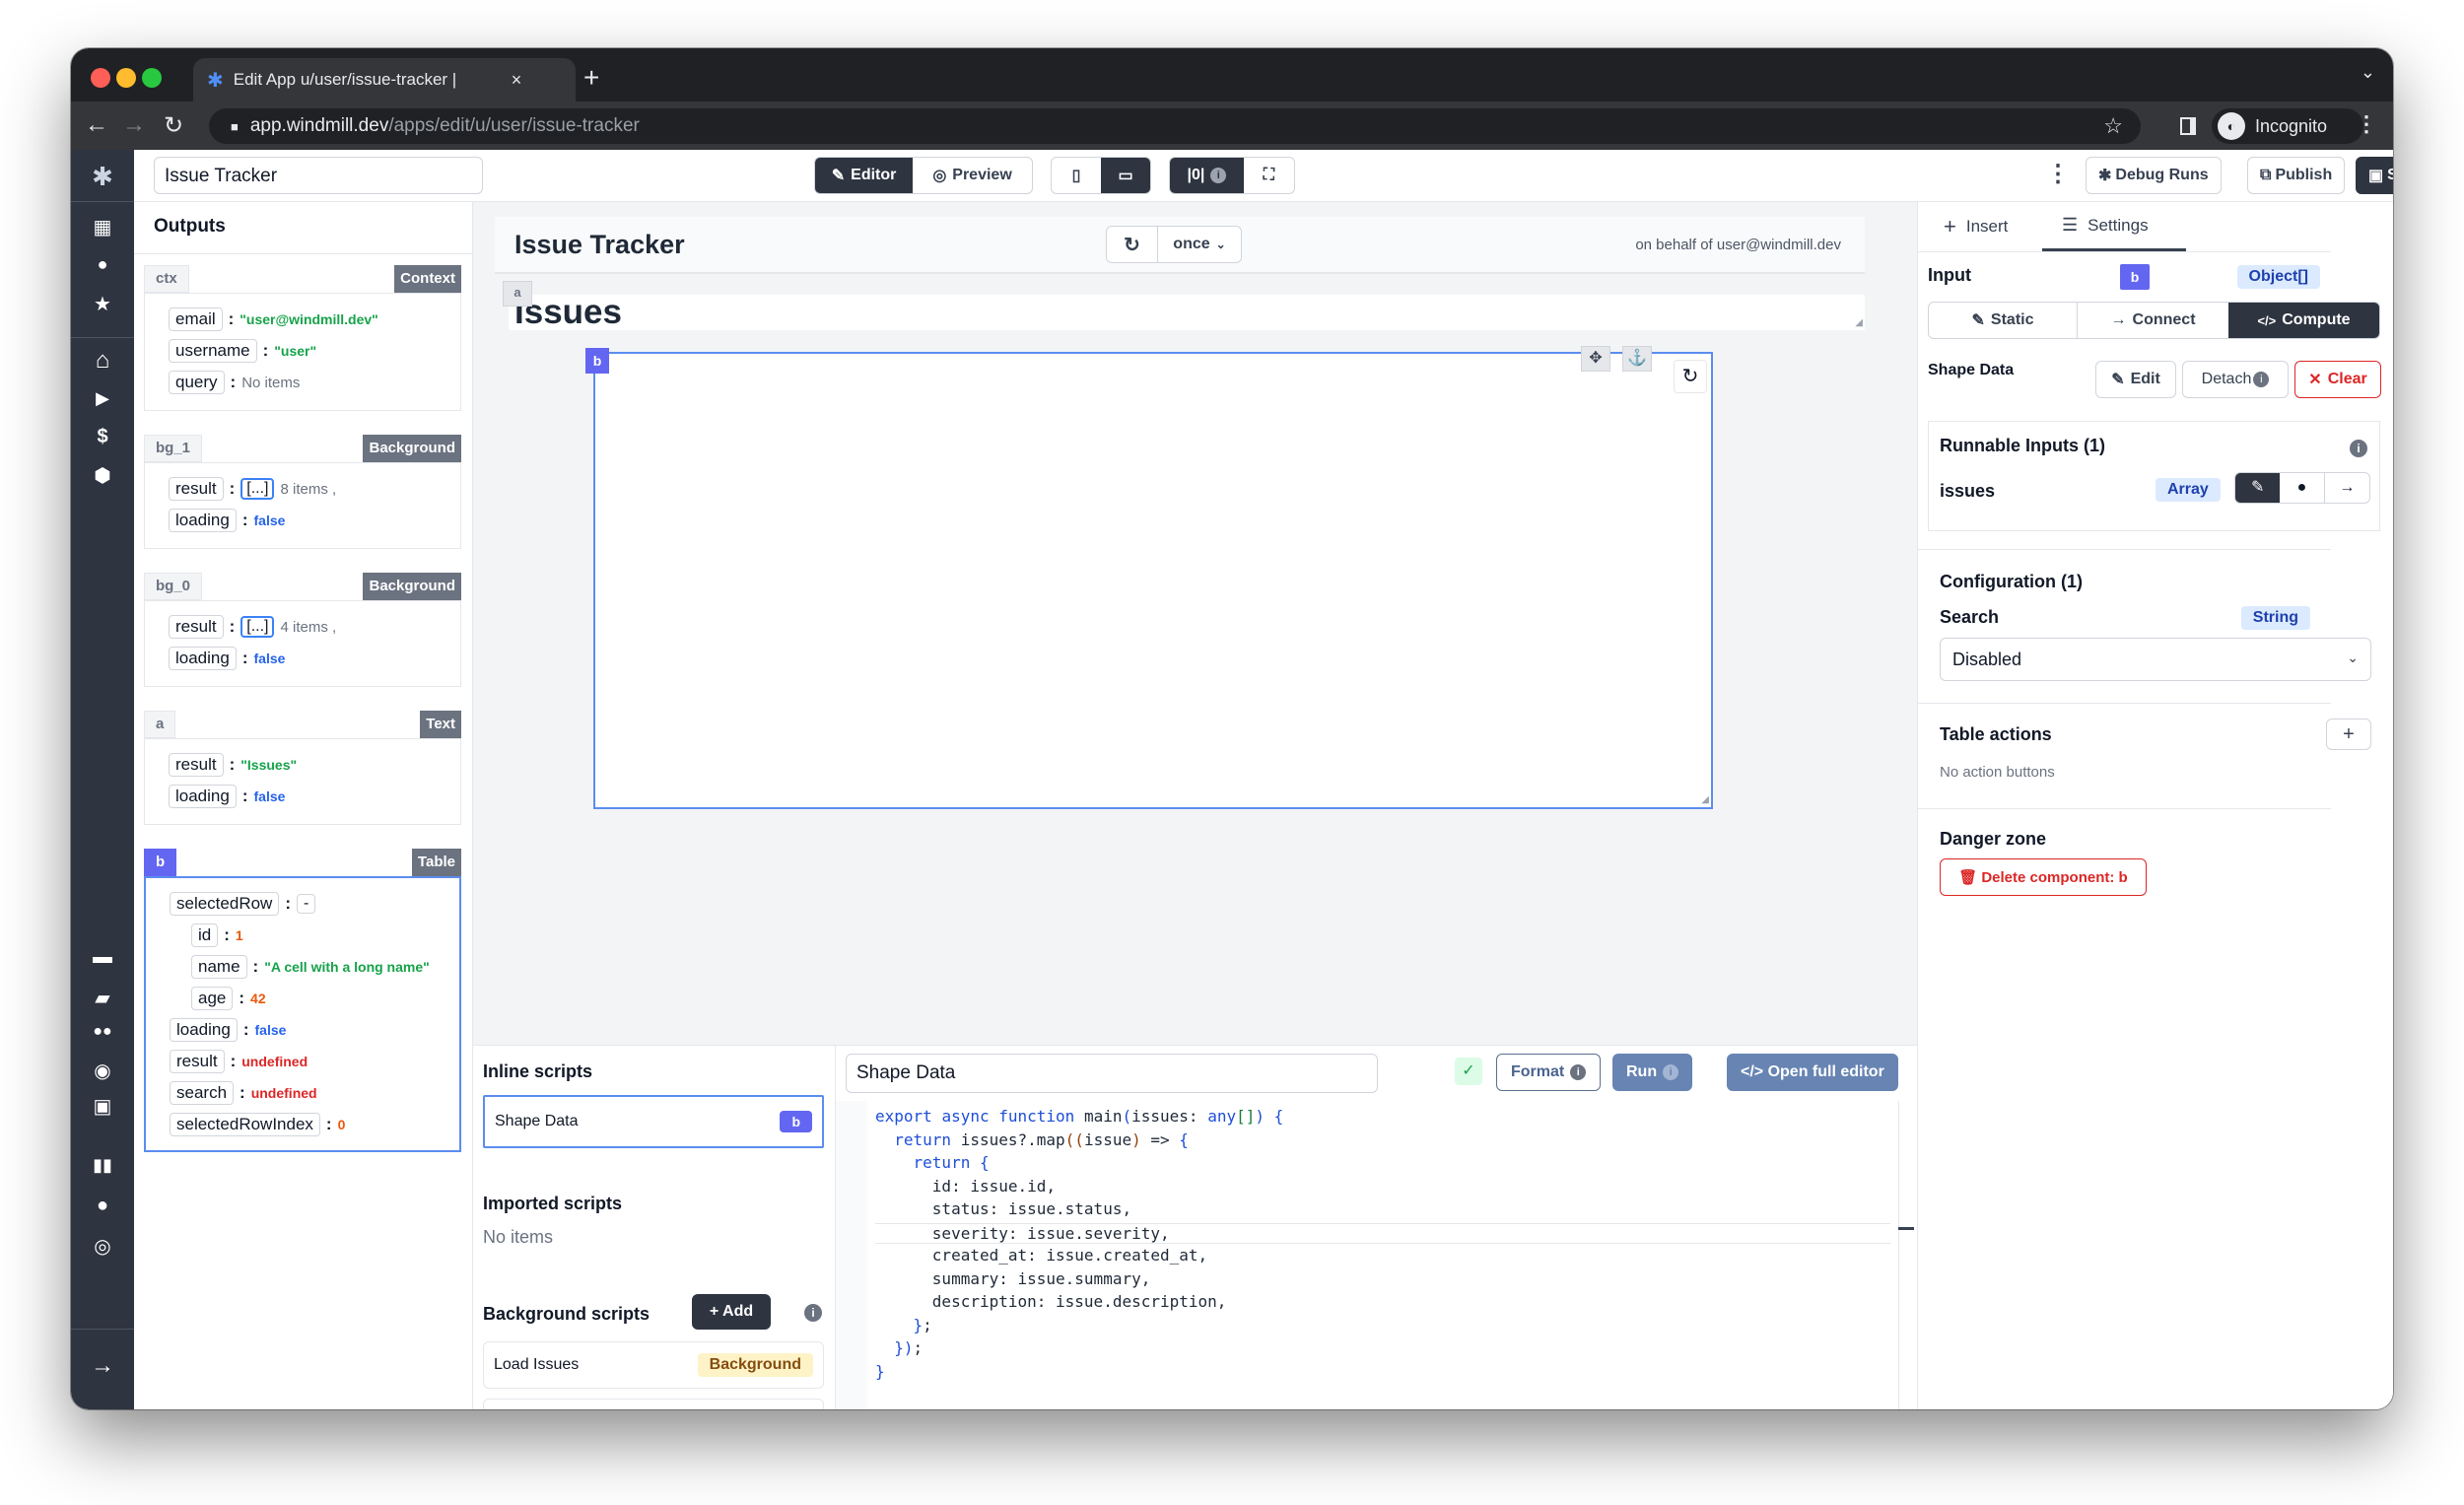 The image size is (2464, 1505). What do you see at coordinates (102, 957) in the screenshot?
I see `calendar-icon: ▬` at bounding box center [102, 957].